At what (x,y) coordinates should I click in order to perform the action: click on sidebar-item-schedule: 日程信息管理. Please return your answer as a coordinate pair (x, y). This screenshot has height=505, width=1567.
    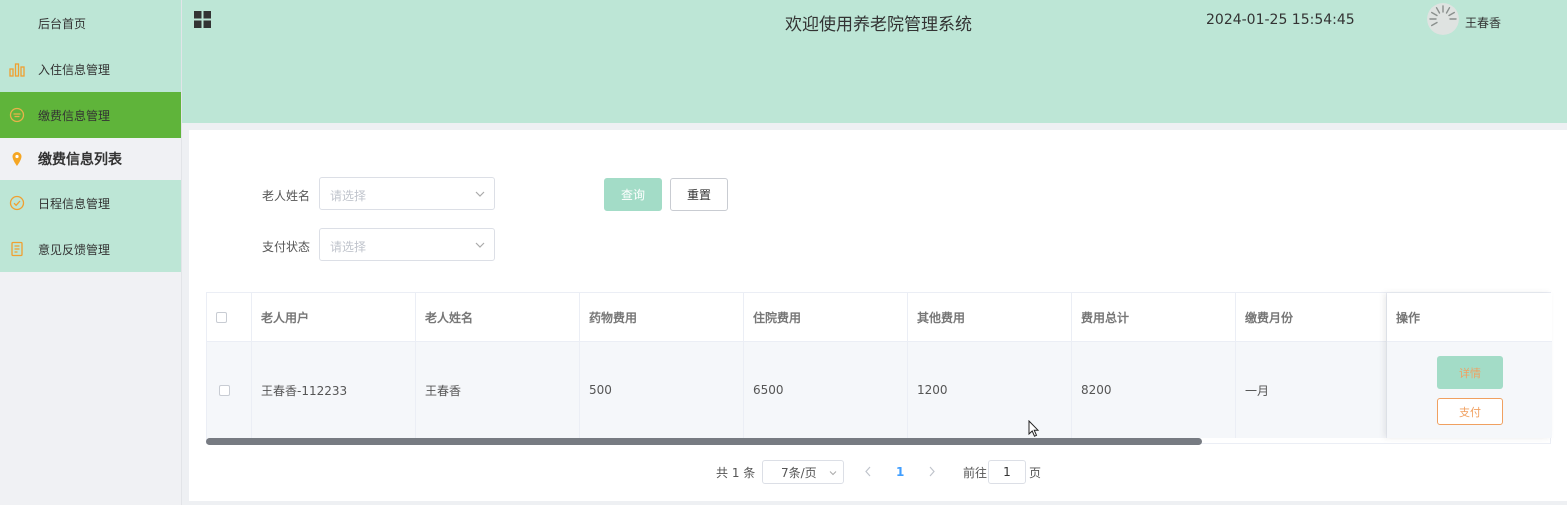
    Looking at the image, I should click on (90, 203).